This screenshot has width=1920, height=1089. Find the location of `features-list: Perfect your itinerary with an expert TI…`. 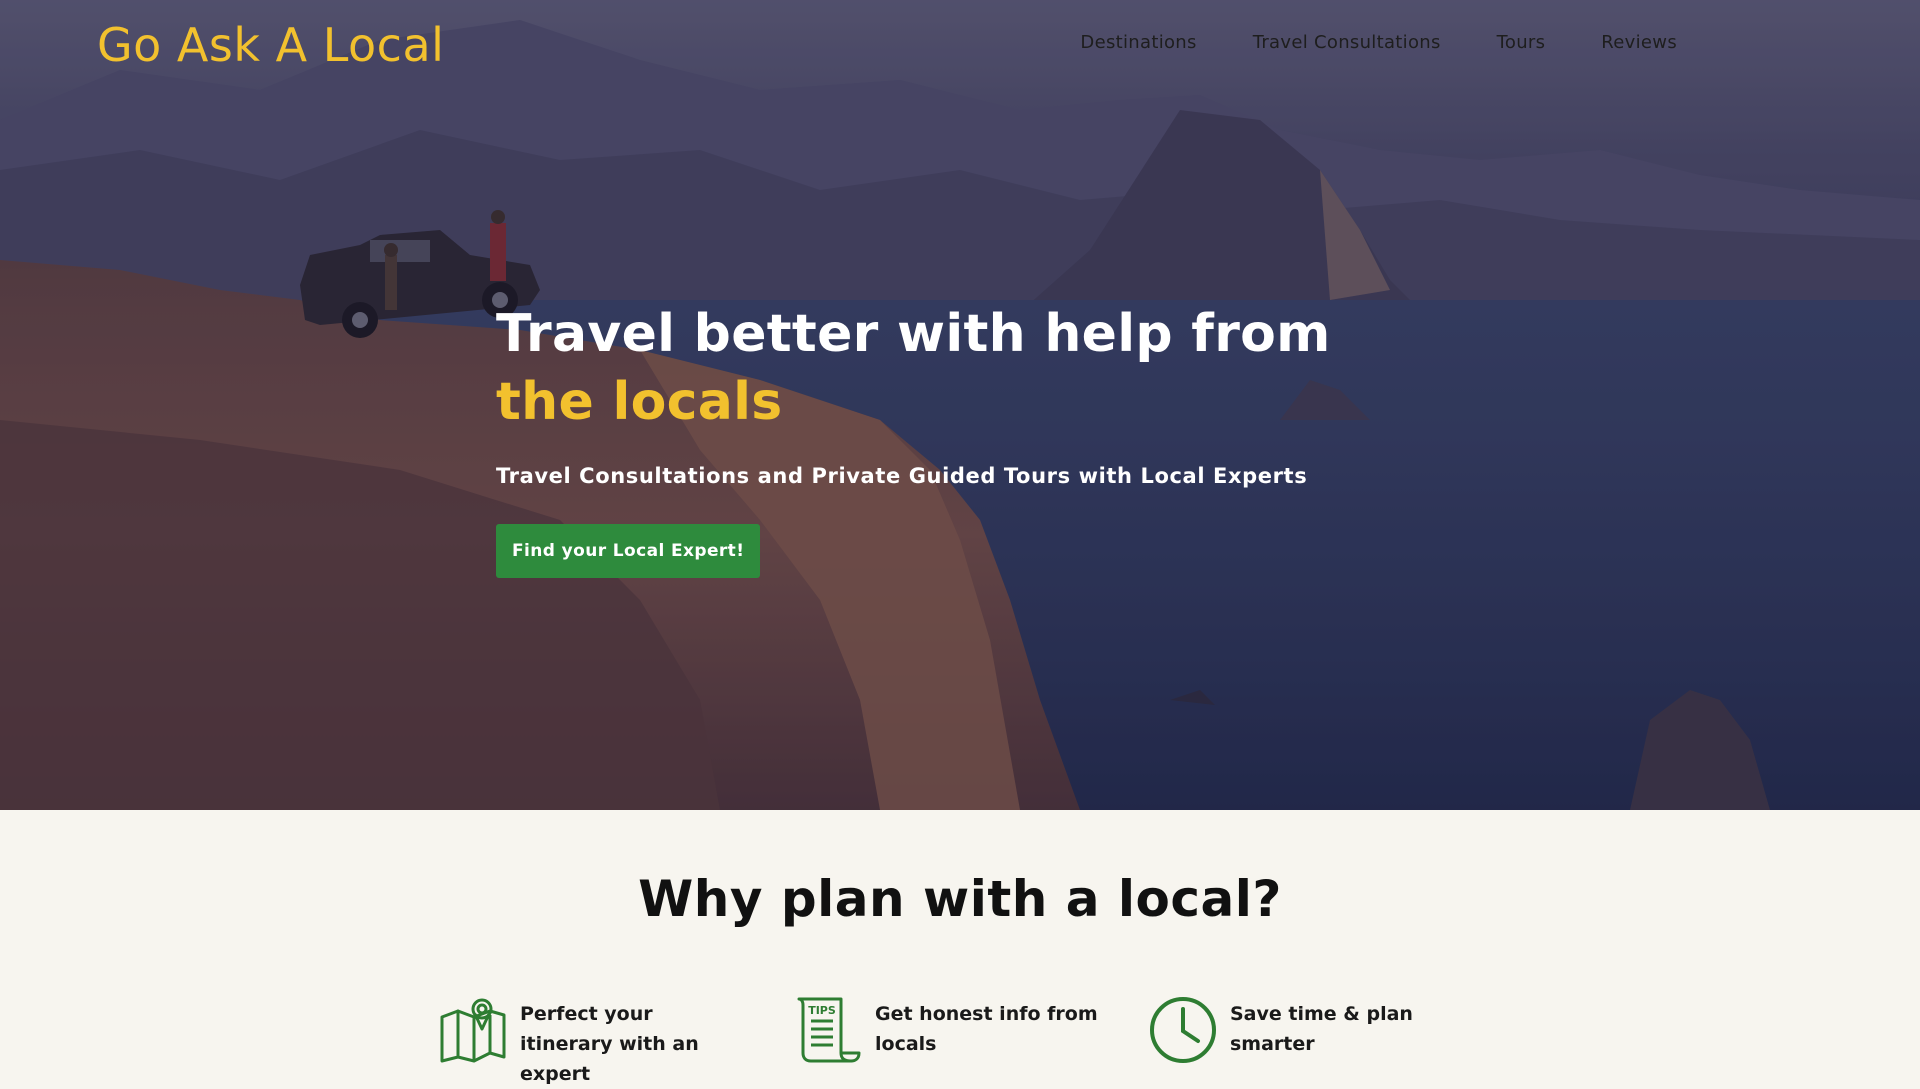

features-list: Perfect your itinerary with an expert TI… is located at coordinates (970, 1042).